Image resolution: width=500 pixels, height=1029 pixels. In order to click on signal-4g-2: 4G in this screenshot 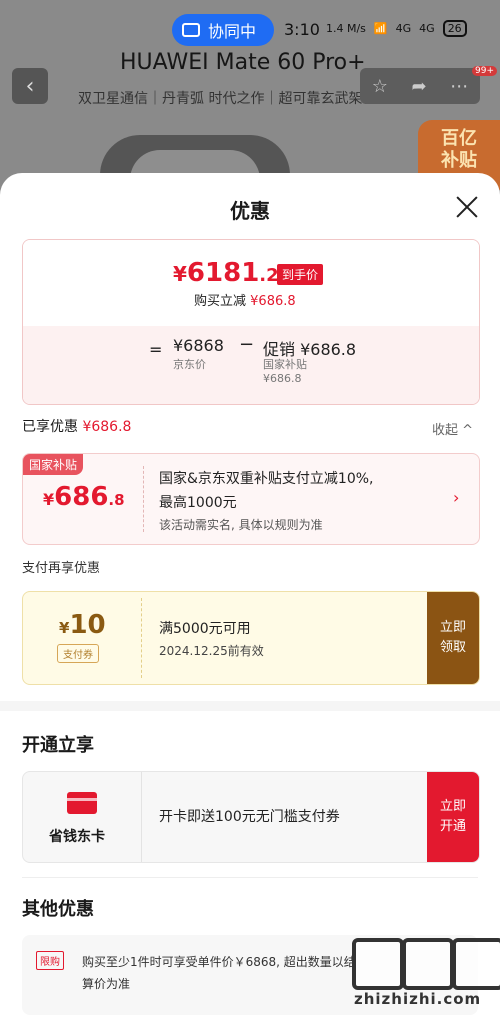, I will do `click(427, 28)`.